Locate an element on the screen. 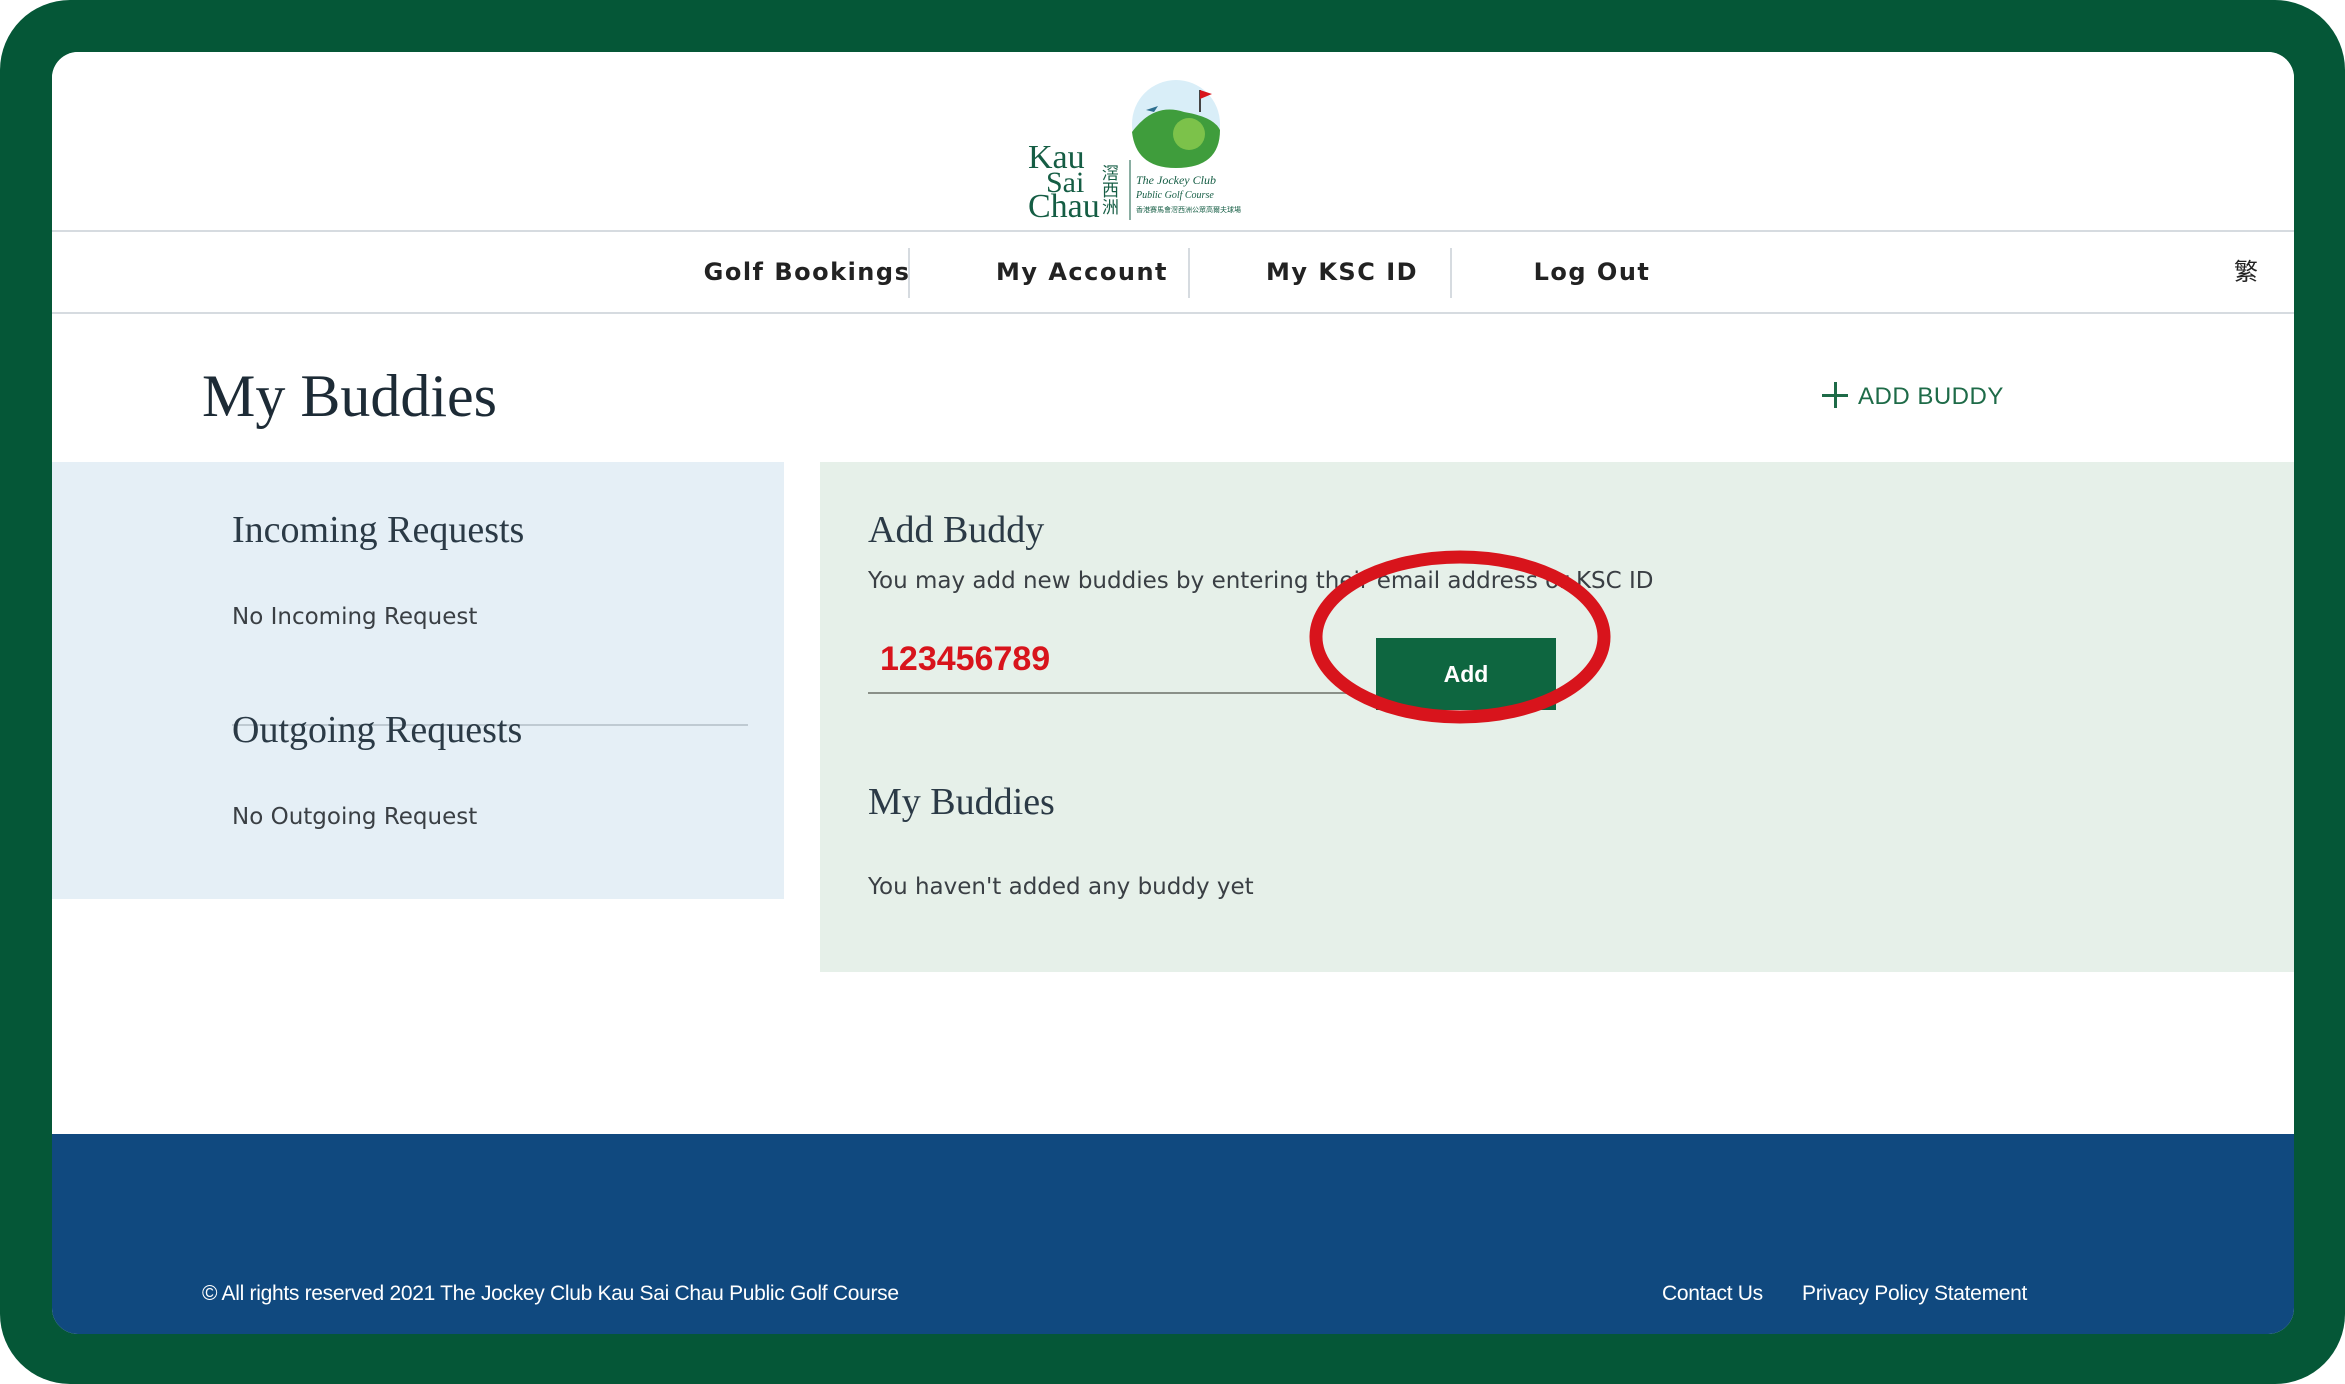 This screenshot has height=1384, width=2345. logo-text-chinese: 滘西洲 is located at coordinates (1108, 189).